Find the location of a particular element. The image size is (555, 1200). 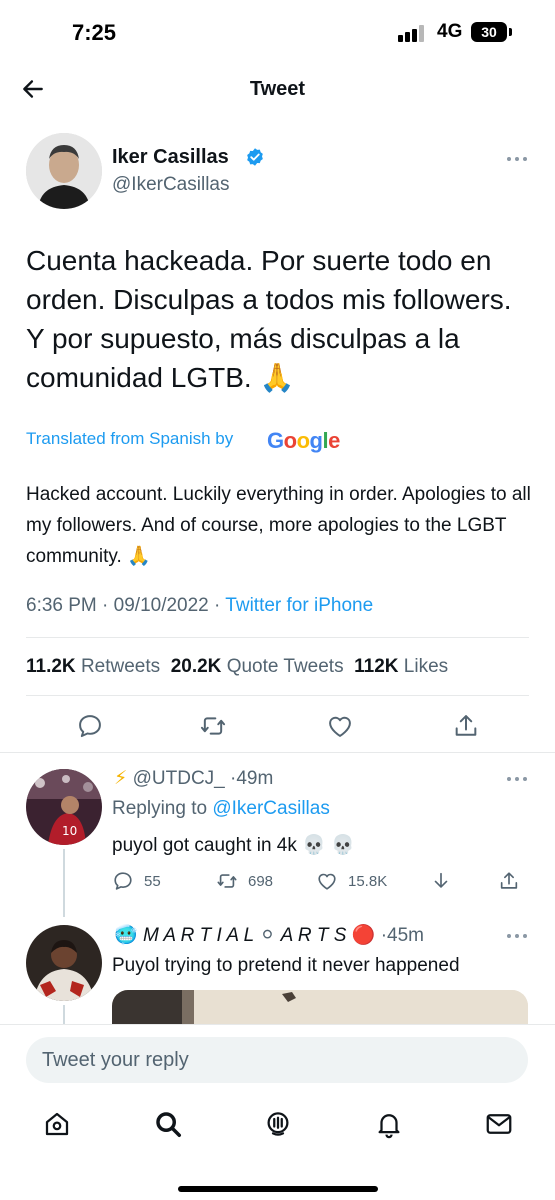

reply-time: 49m is located at coordinates (255, 778).